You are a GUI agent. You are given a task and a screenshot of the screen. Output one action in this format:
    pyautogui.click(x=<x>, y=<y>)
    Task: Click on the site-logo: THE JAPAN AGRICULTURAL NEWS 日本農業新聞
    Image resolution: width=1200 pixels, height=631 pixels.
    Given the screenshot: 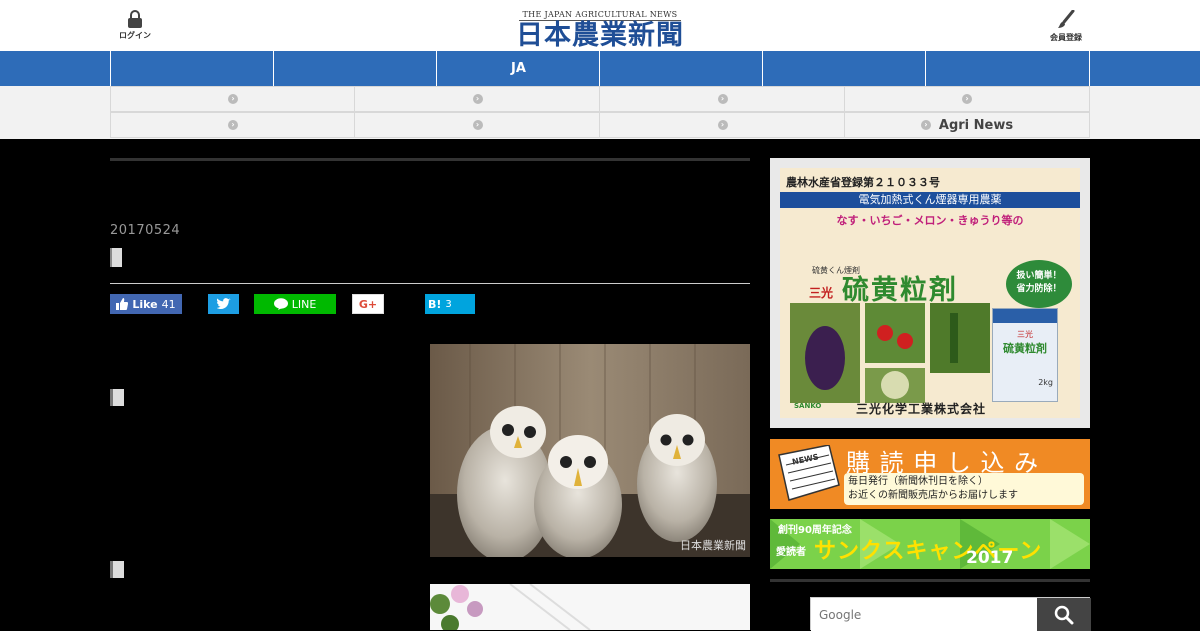 What is the action you would take?
    pyautogui.click(x=600, y=26)
    